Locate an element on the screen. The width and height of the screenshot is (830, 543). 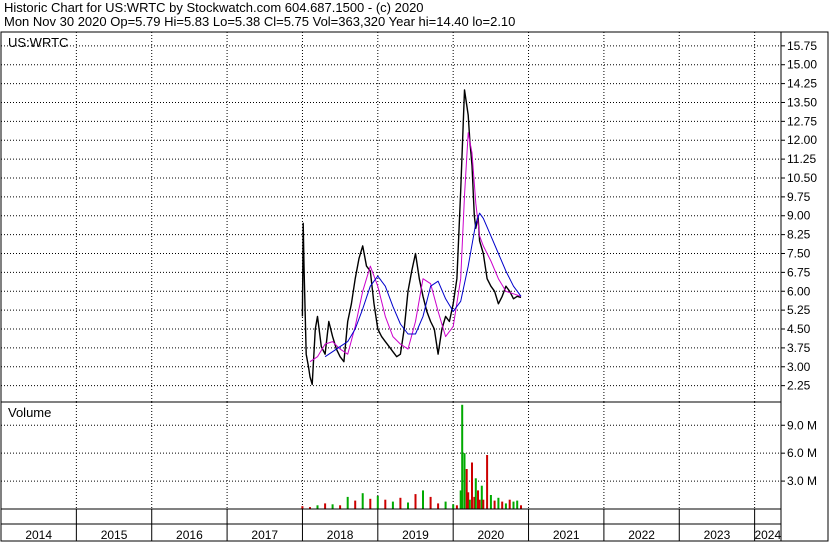
price-y-tick-label: 12.75 is located at coordinates (802, 121).